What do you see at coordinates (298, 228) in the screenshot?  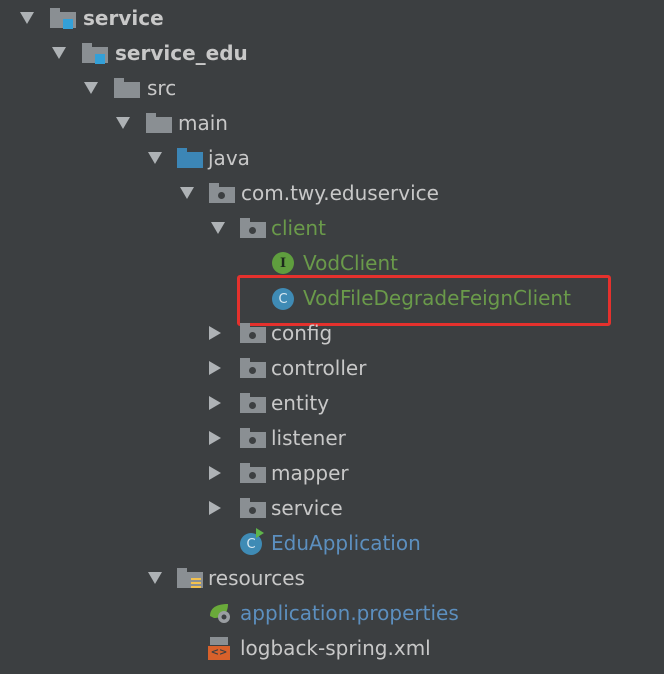 I see `tree-node-client: client` at bounding box center [298, 228].